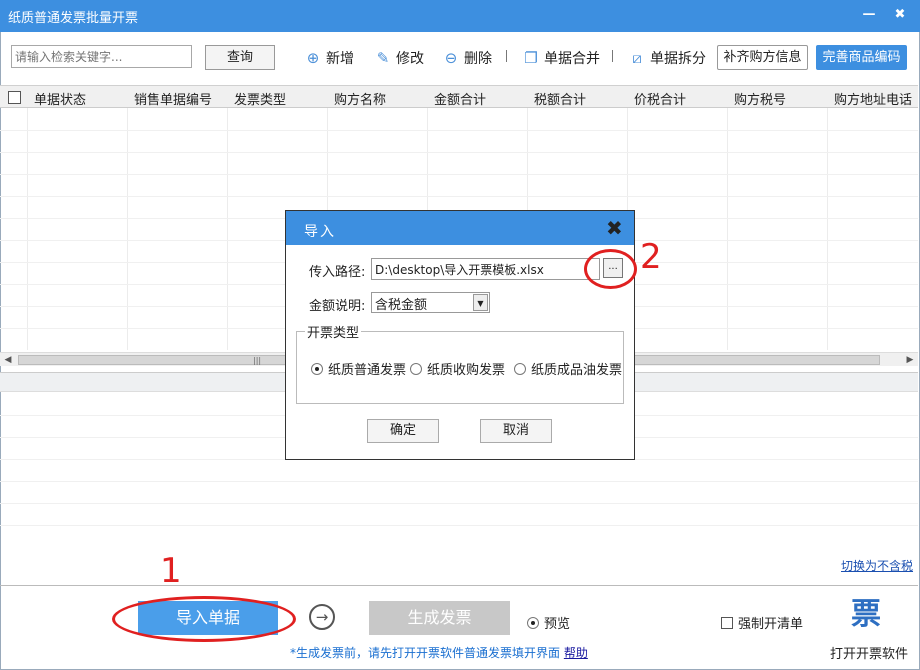  Describe the element at coordinates (877, 565) in the screenshot. I see `switch-tax-exclusive-link: 切换为不含税` at that location.